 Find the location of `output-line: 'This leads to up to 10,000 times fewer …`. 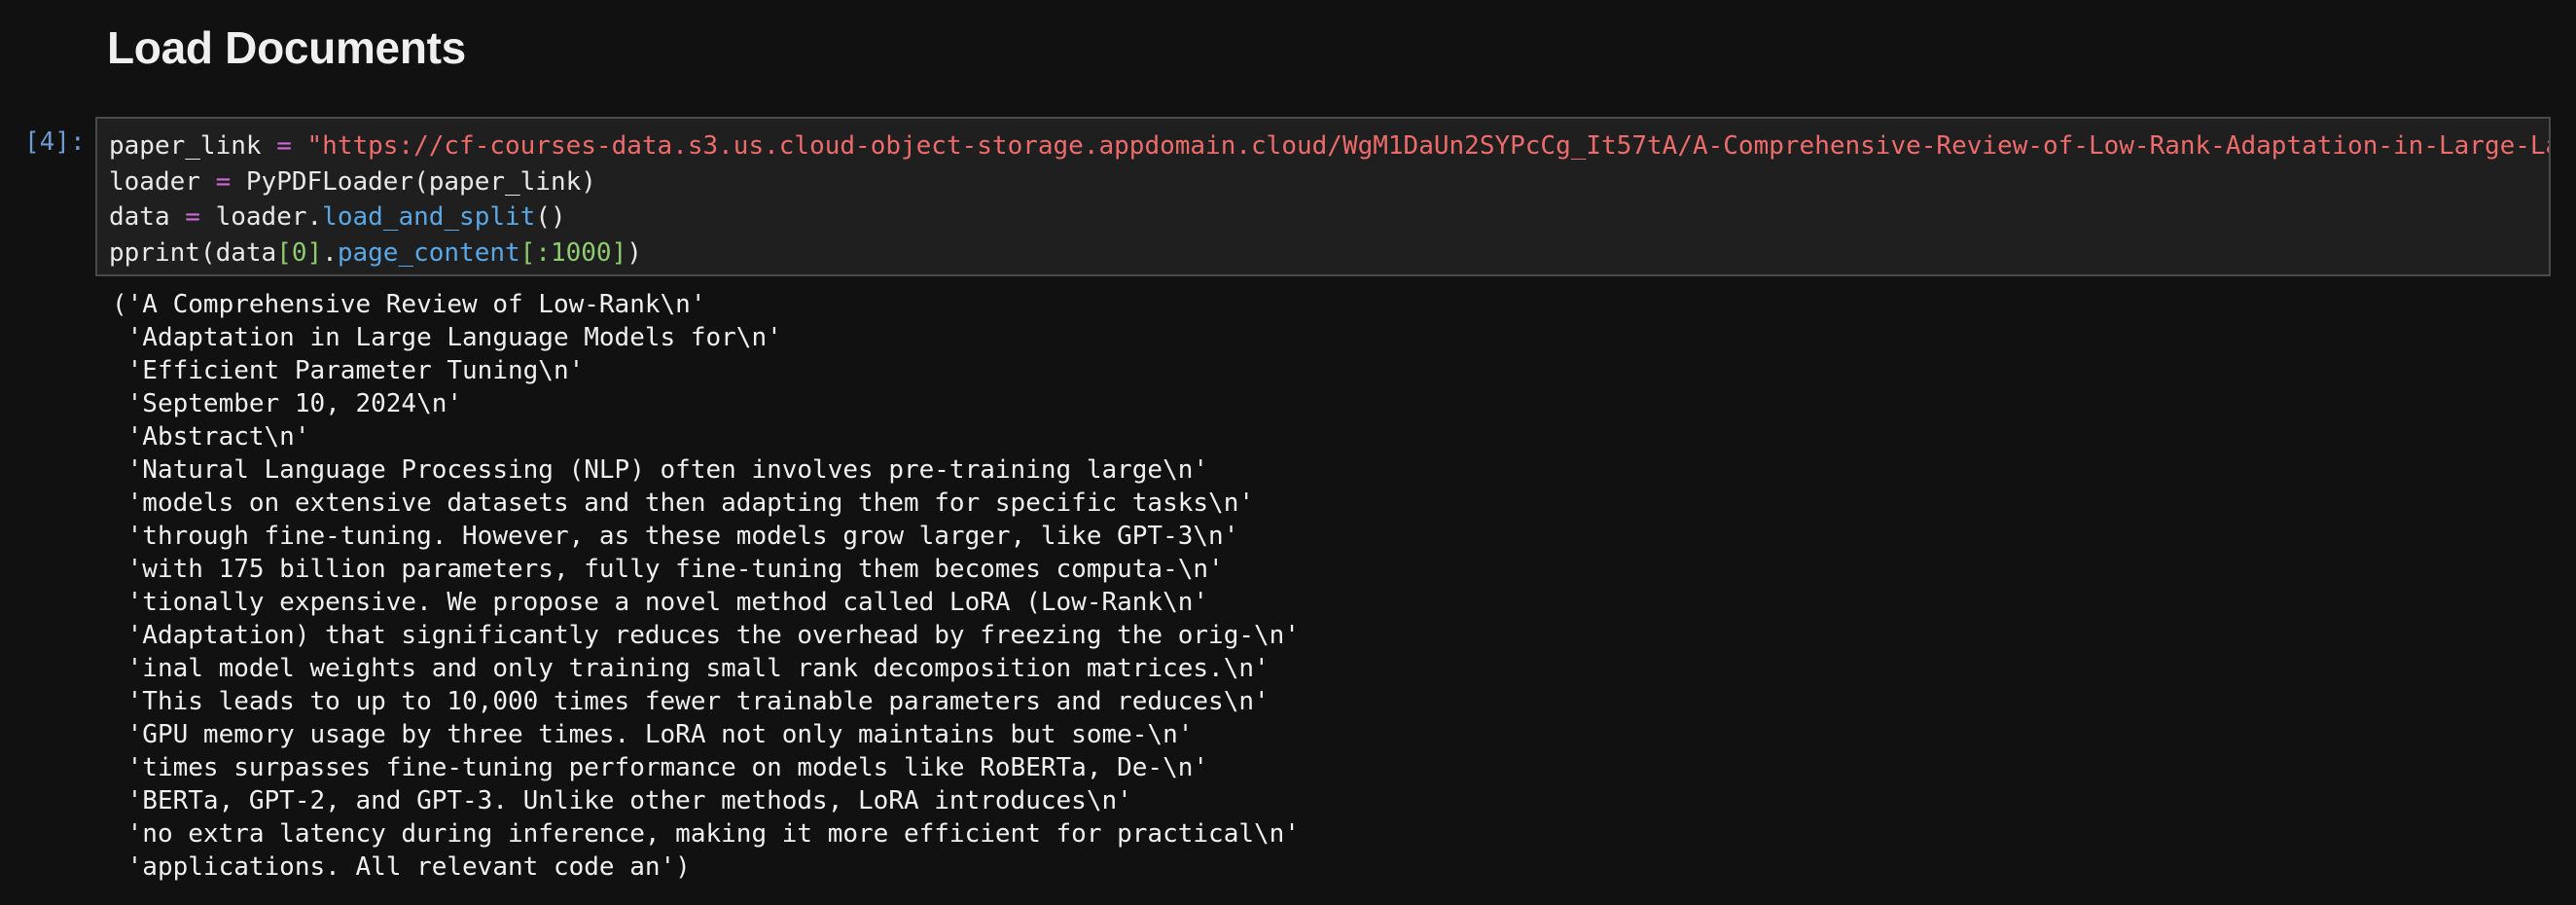

output-line: 'This leads to up to 10,000 times fewer … is located at coordinates (691, 701).